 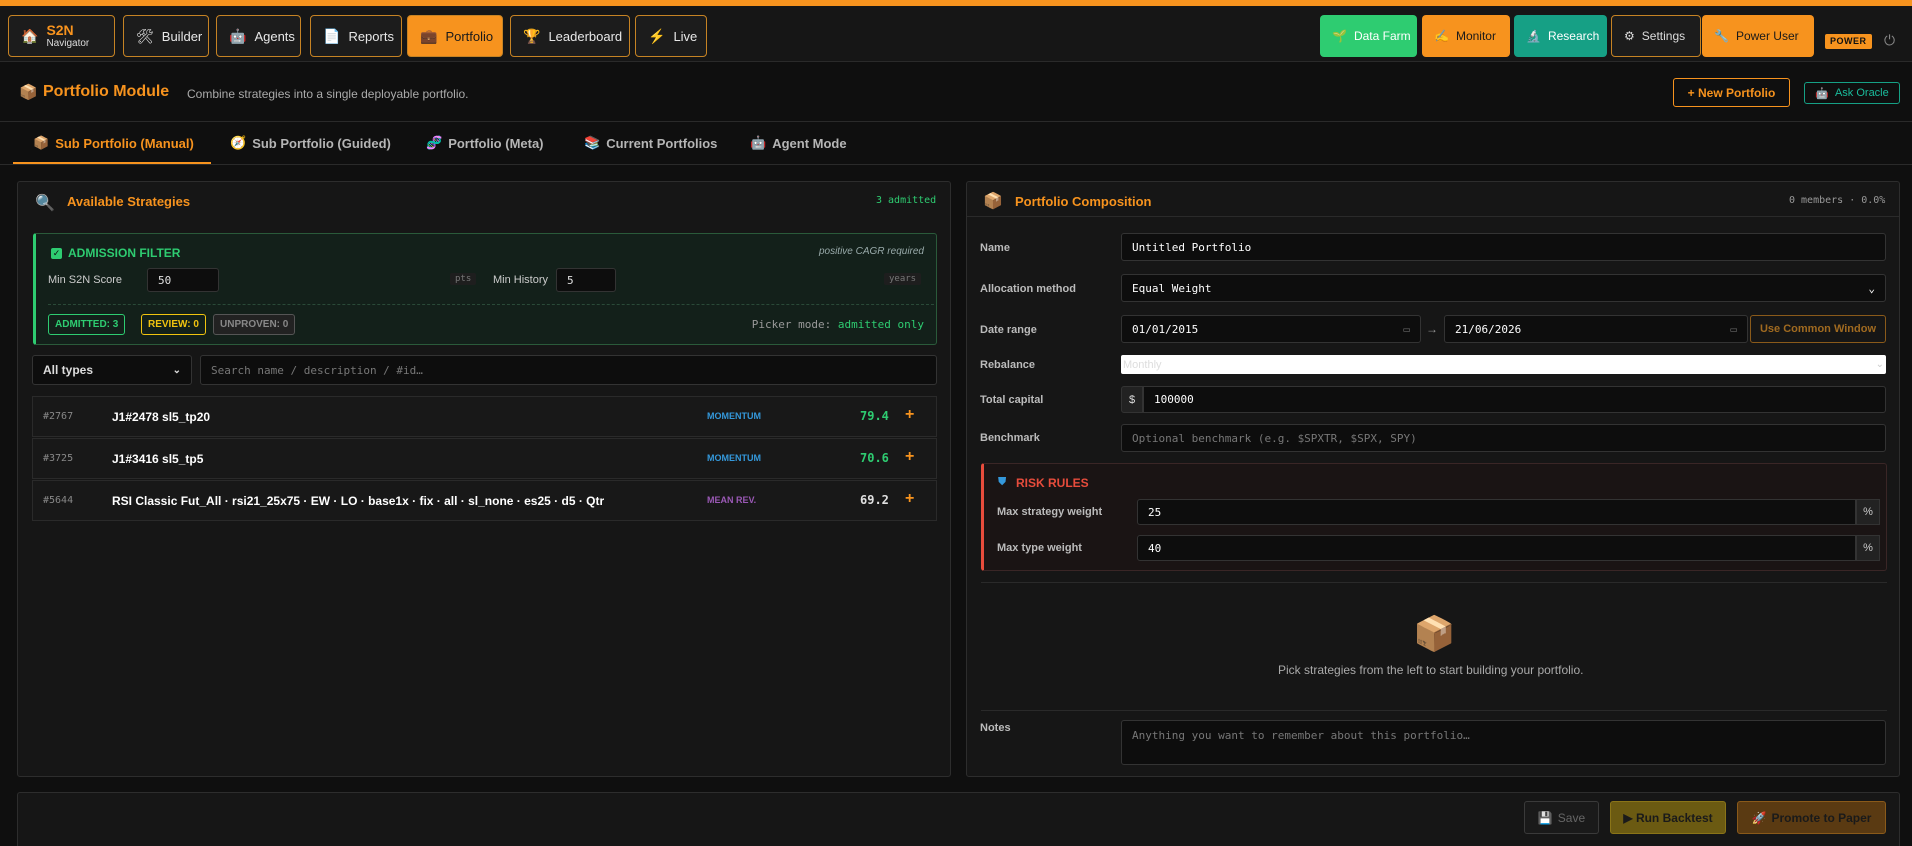 I want to click on review-badge: REVIEW: 0, so click(x=173, y=324).